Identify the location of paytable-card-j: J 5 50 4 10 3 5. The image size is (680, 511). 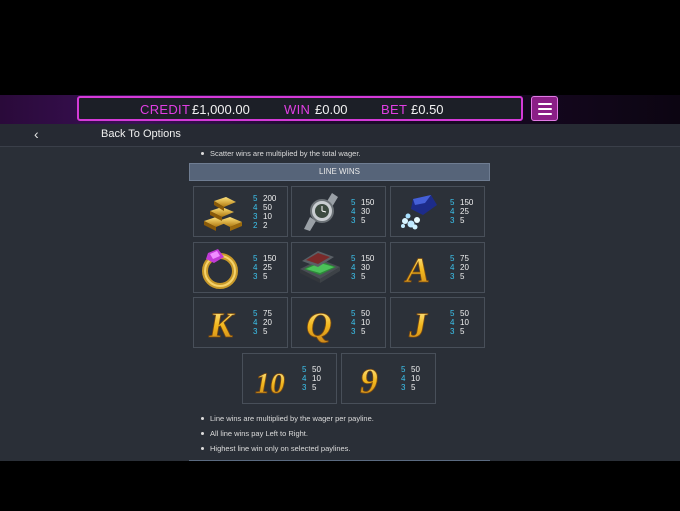
(437, 322).